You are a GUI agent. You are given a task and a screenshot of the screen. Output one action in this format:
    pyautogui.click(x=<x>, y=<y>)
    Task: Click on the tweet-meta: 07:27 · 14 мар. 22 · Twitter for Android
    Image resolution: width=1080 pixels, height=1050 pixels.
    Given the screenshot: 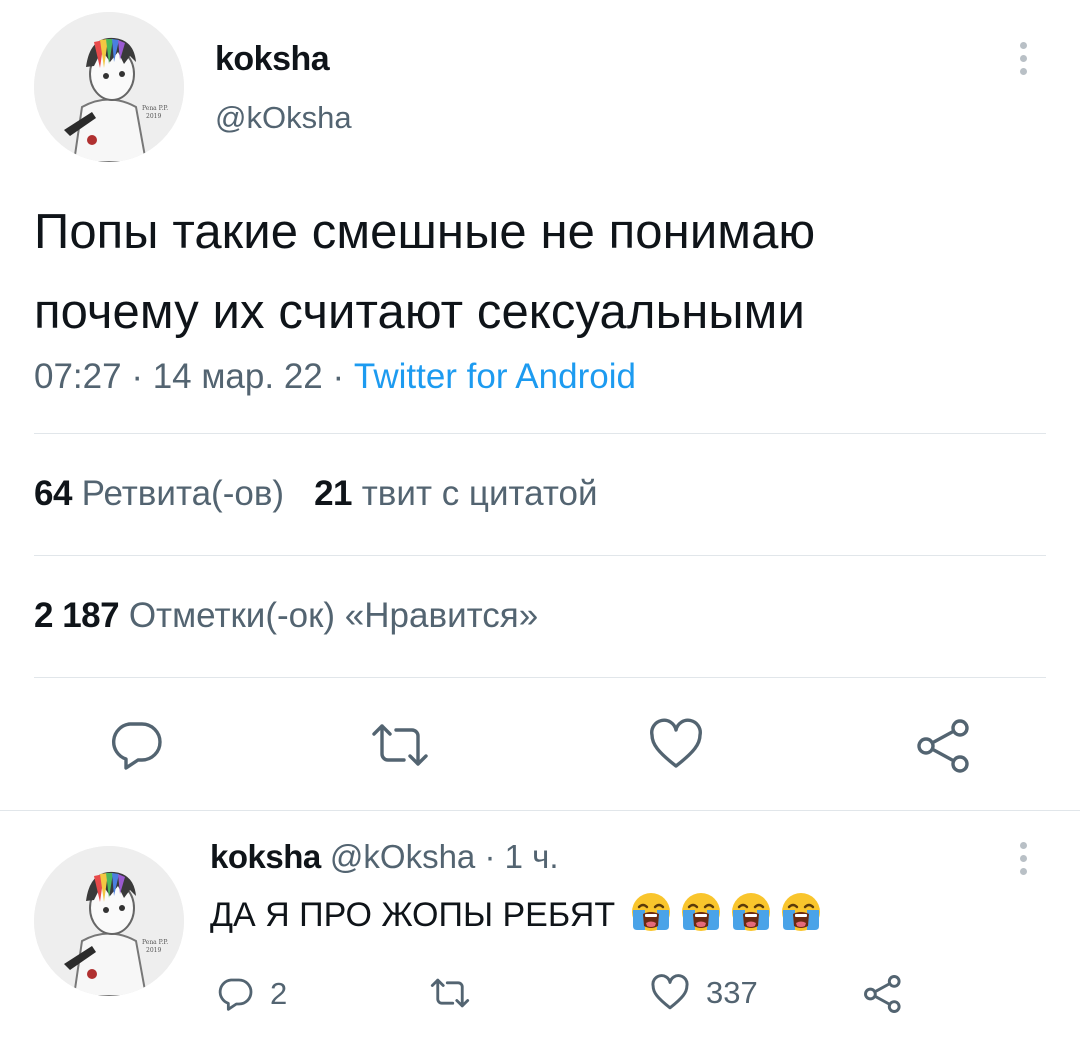 What is the action you would take?
    pyautogui.click(x=335, y=377)
    